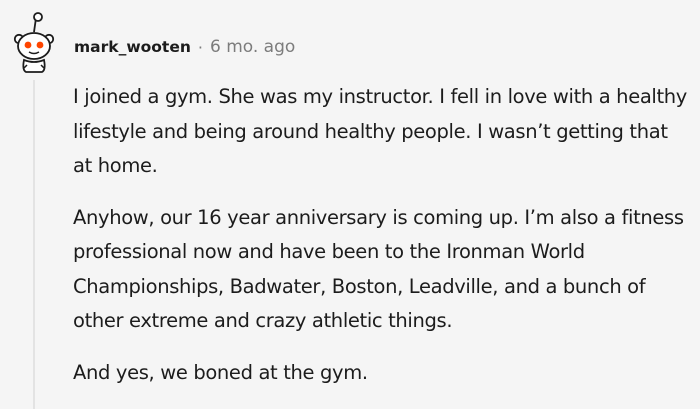  What do you see at coordinates (132, 47) in the screenshot?
I see `username-link: mark_wooten` at bounding box center [132, 47].